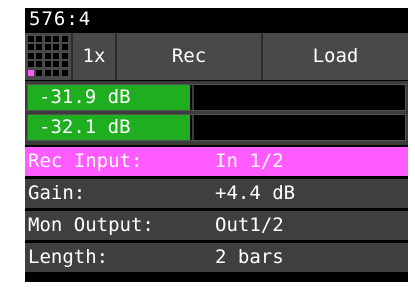  I want to click on param-row-mon-output: Mon Output: Out1/2, so click(216, 225).